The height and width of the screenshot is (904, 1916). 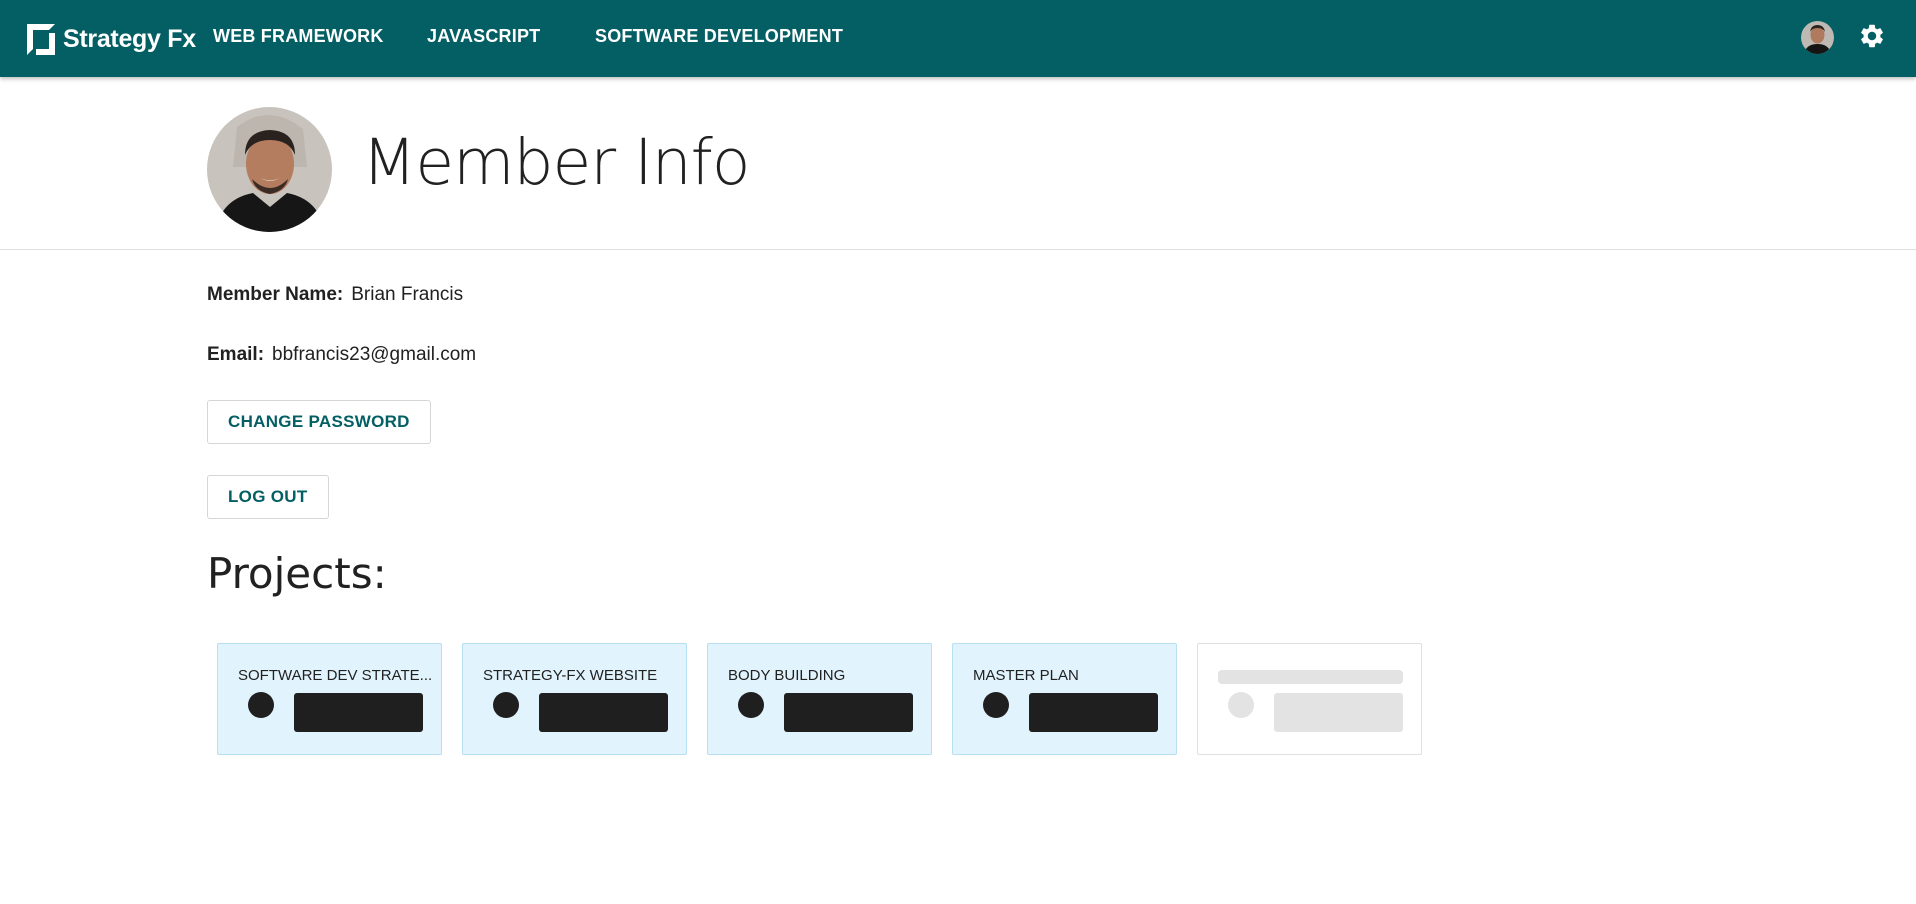 I want to click on project-card: BODY BUILDING, so click(x=819, y=699).